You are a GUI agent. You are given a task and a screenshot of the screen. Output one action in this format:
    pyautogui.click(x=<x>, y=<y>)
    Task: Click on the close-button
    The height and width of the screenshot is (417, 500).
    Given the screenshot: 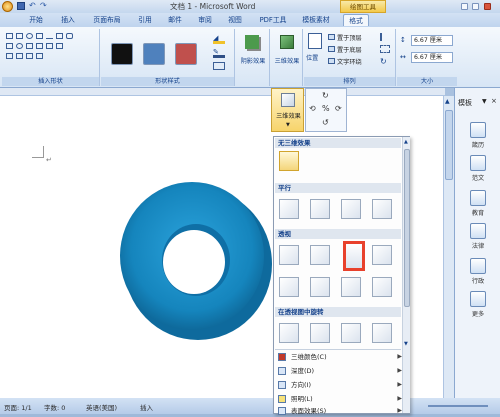 What is the action you would take?
    pyautogui.click(x=487, y=6)
    